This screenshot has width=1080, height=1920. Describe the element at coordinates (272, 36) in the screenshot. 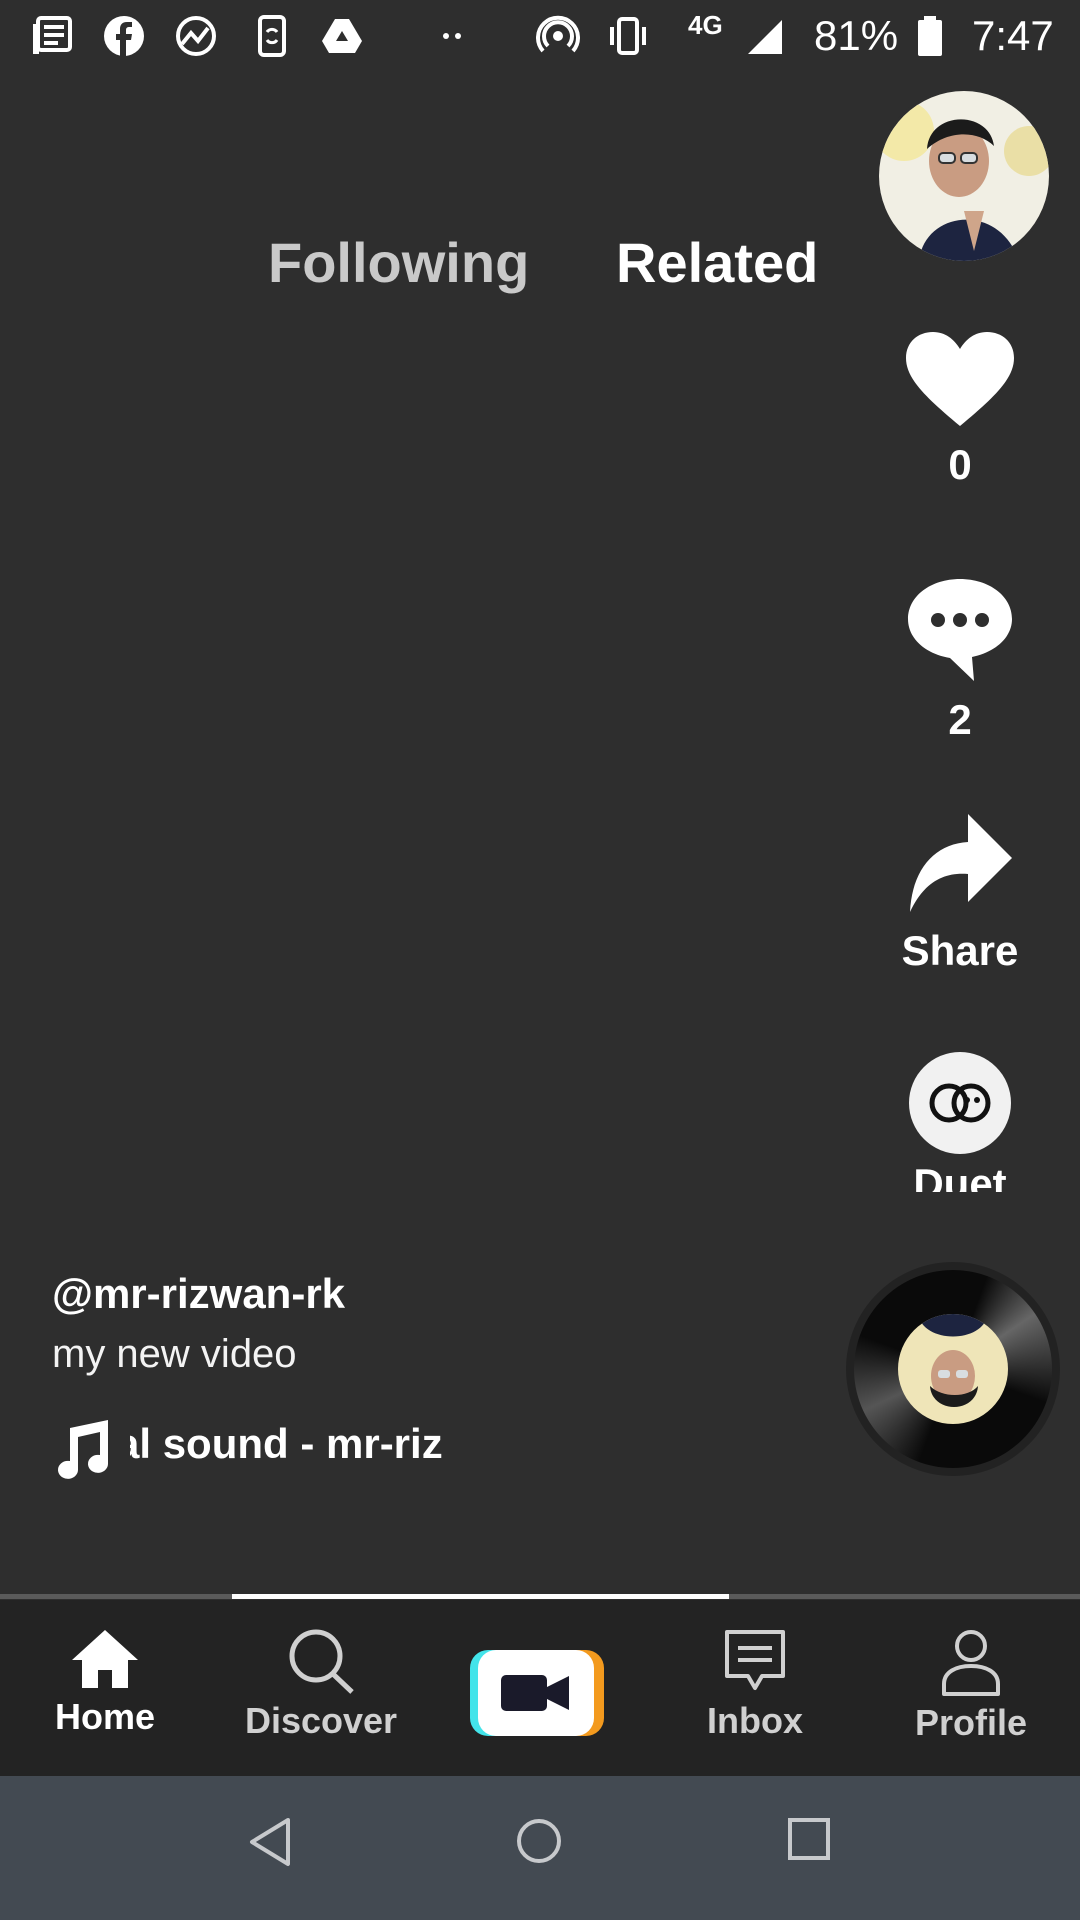

I see `phone-sync-icon` at that location.